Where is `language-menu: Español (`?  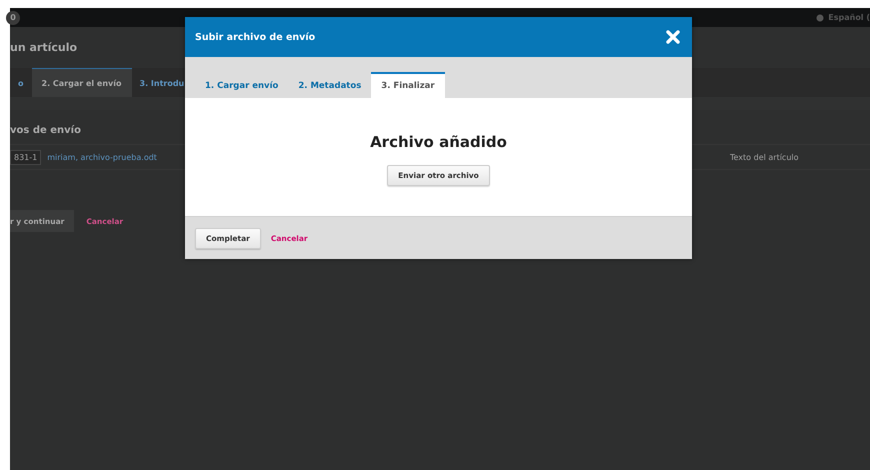
language-menu: Español ( is located at coordinates (849, 17).